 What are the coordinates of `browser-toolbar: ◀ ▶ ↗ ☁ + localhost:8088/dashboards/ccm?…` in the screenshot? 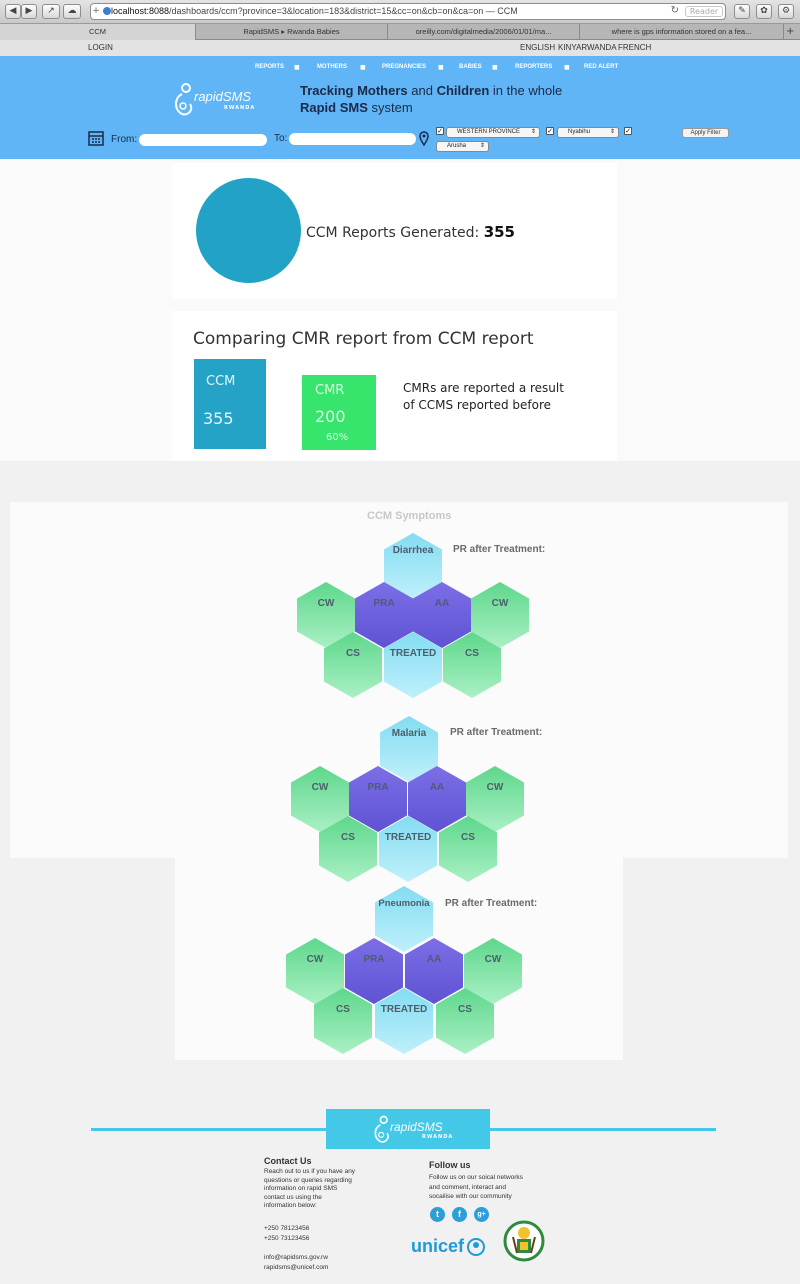 It's located at (400, 12).